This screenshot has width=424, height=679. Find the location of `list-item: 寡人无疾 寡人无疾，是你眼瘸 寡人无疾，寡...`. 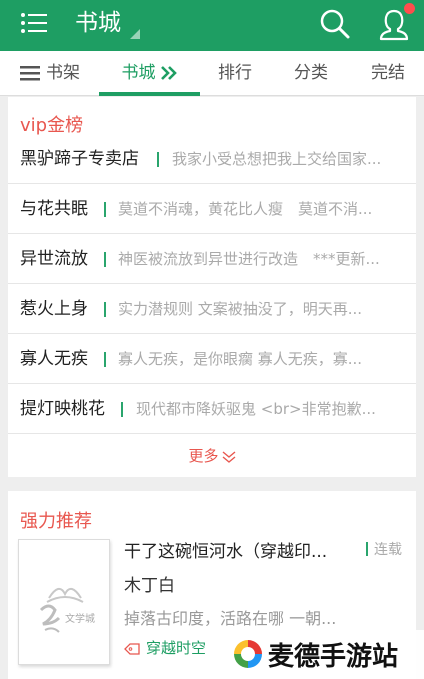

list-item: 寡人无疾 寡人无疾，是你眼瘸 寡人无疾，寡... is located at coordinates (212, 359).